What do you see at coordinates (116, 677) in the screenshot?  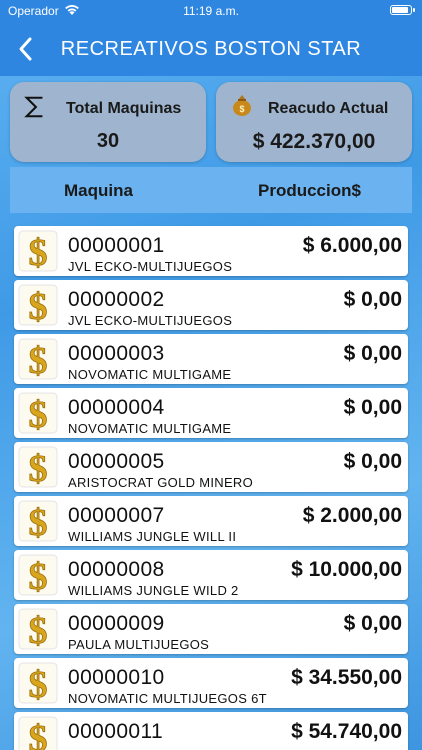 I see `machine-id: 00000010` at bounding box center [116, 677].